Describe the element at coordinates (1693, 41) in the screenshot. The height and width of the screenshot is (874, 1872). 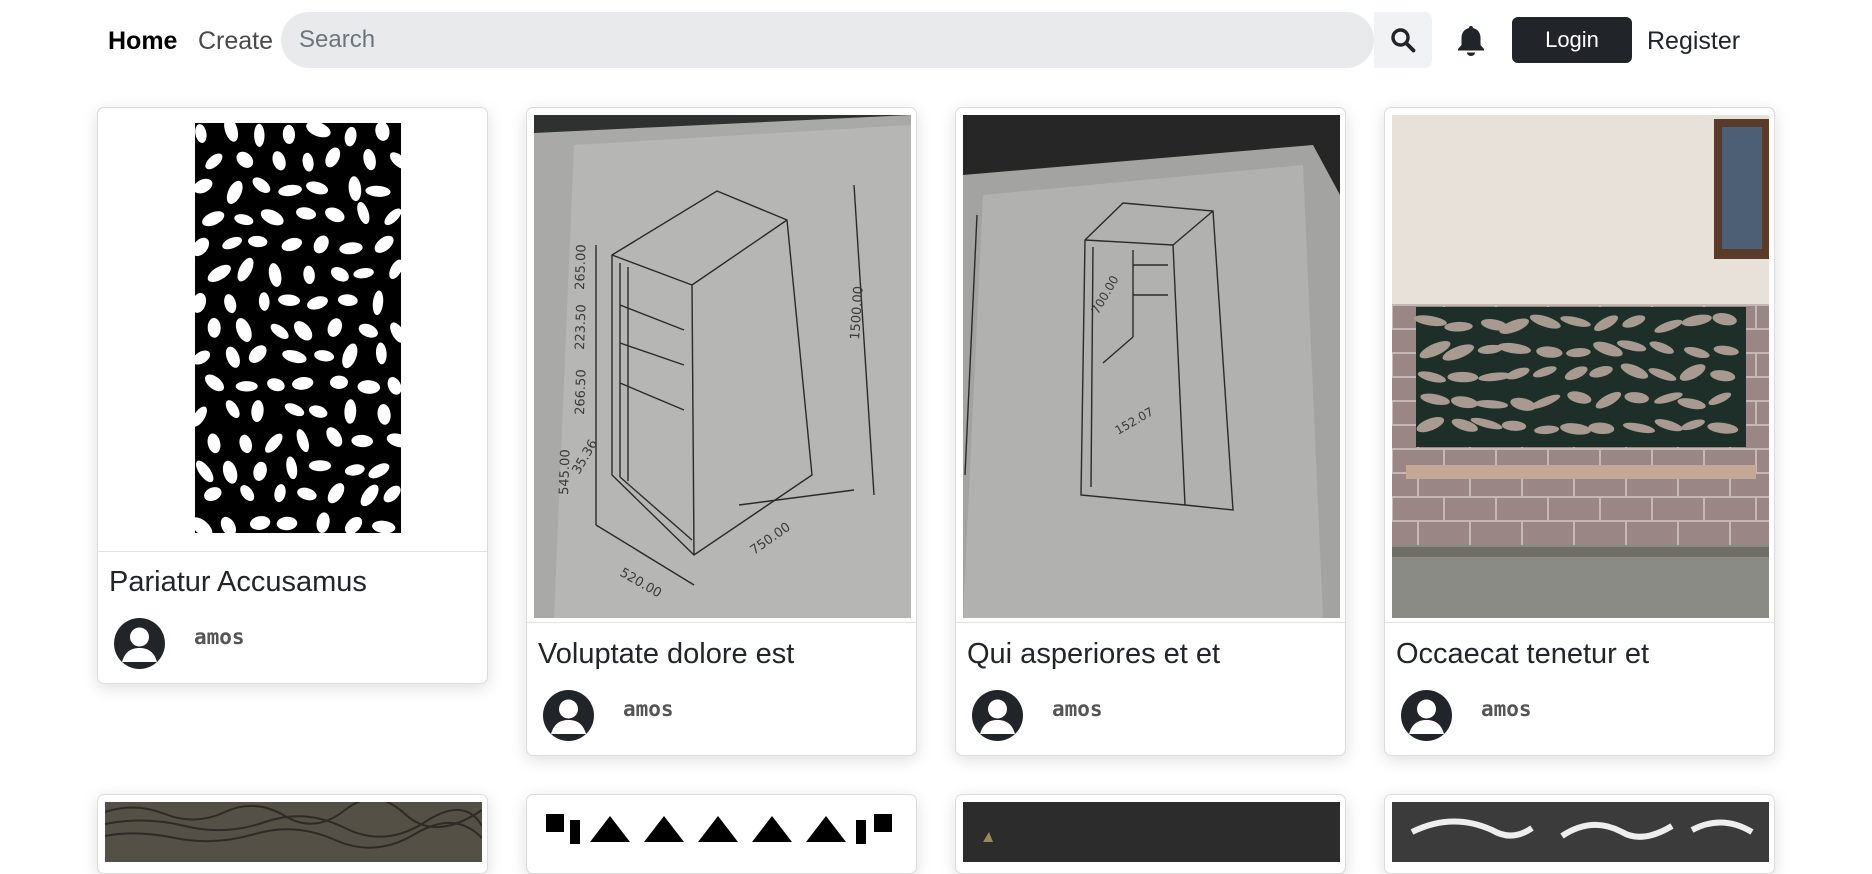
I see `register-link: Register` at that location.